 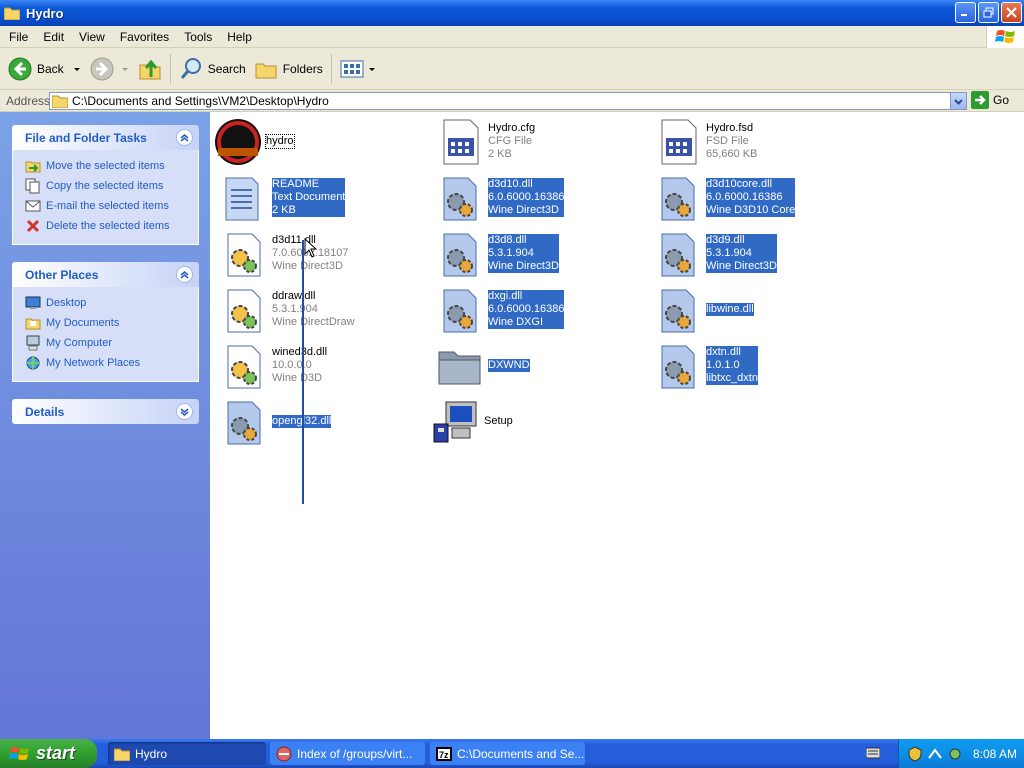 I want to click on email-selected-items-link: E-mail the selected items, so click(x=111, y=206).